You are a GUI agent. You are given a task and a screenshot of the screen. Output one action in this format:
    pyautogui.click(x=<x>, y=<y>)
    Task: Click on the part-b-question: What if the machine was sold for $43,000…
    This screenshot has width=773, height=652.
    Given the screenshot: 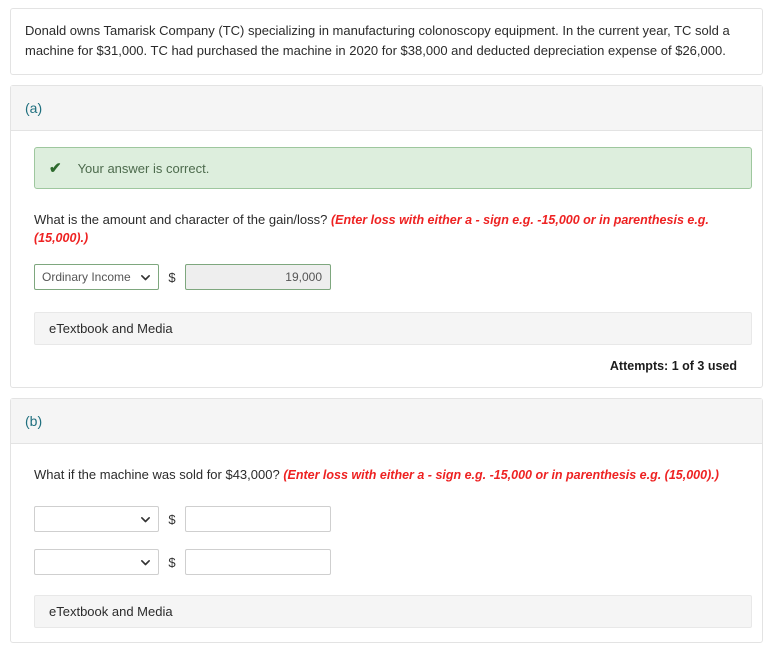 What is the action you would take?
    pyautogui.click(x=391, y=475)
    